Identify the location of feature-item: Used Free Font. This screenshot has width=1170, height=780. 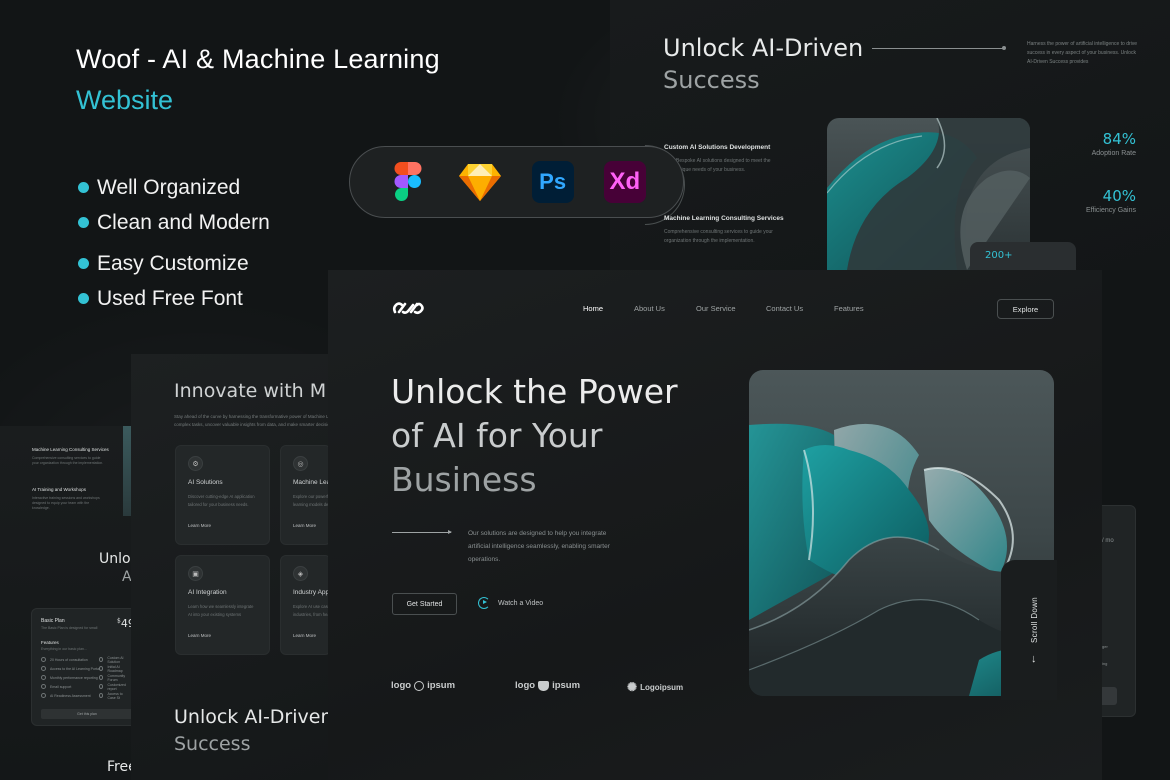
(174, 298).